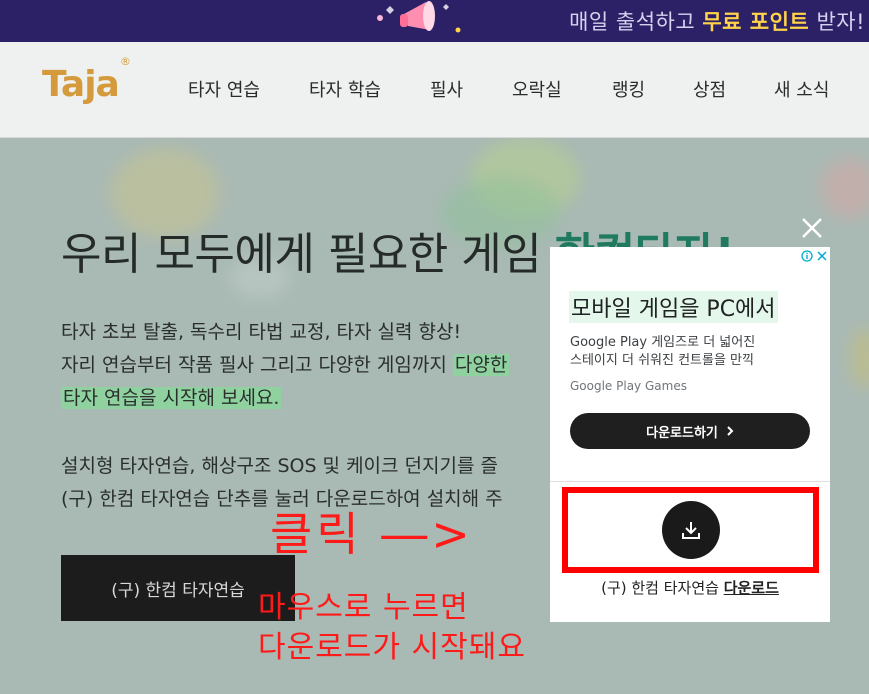 The image size is (869, 694). What do you see at coordinates (717, 22) in the screenshot?
I see `promo-text: 매일 출석하고 무료 포인트 받자!` at bounding box center [717, 22].